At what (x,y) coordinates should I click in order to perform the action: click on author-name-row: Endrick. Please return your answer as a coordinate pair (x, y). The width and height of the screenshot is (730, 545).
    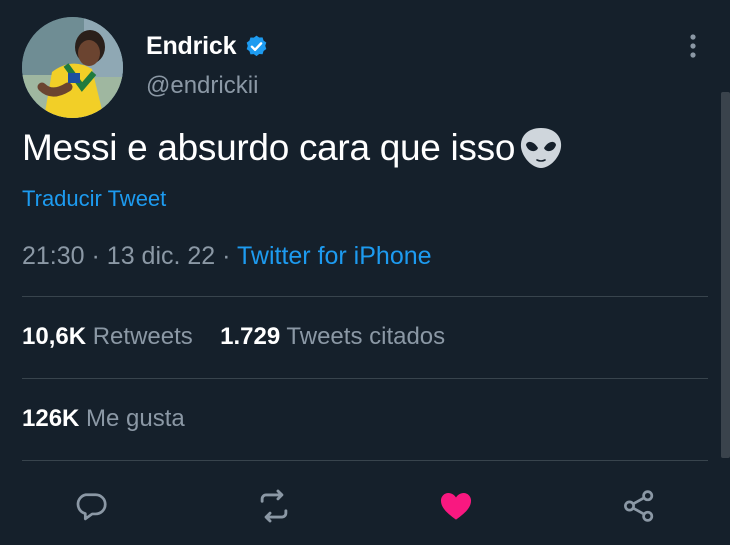
    Looking at the image, I should click on (207, 46).